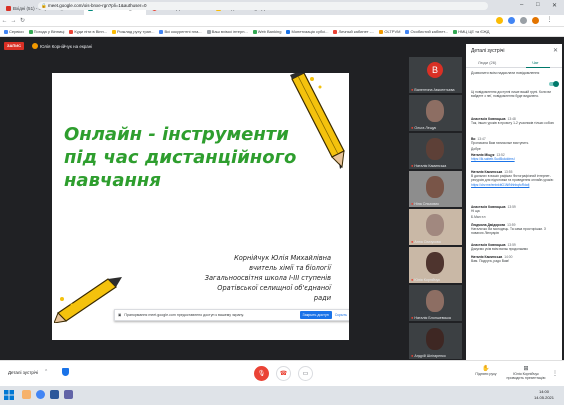 The height and width of the screenshot is (405, 564). I want to click on back-arrow-icon: ←, so click(4, 21).